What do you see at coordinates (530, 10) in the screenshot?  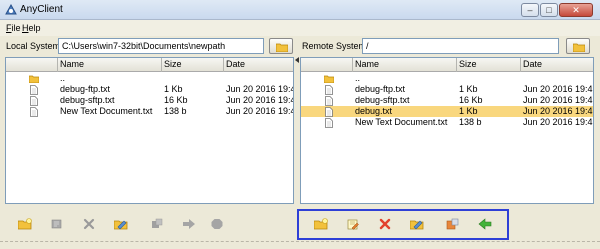 I see `minimize-button: –` at bounding box center [530, 10].